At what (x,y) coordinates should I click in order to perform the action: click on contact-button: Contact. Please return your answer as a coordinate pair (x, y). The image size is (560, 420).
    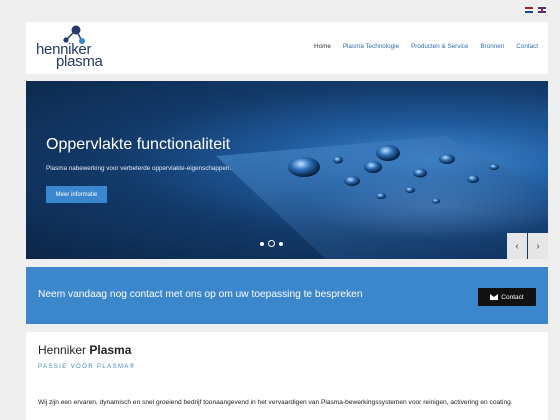
    Looking at the image, I should click on (507, 297).